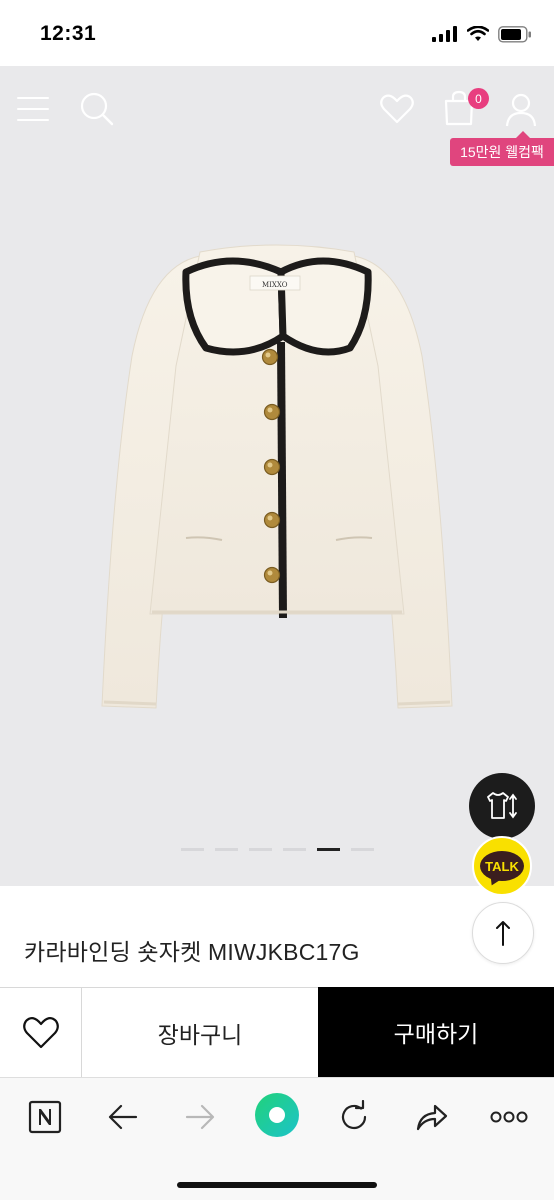  Describe the element at coordinates (478, 33) in the screenshot. I see `wifi-icon` at that location.